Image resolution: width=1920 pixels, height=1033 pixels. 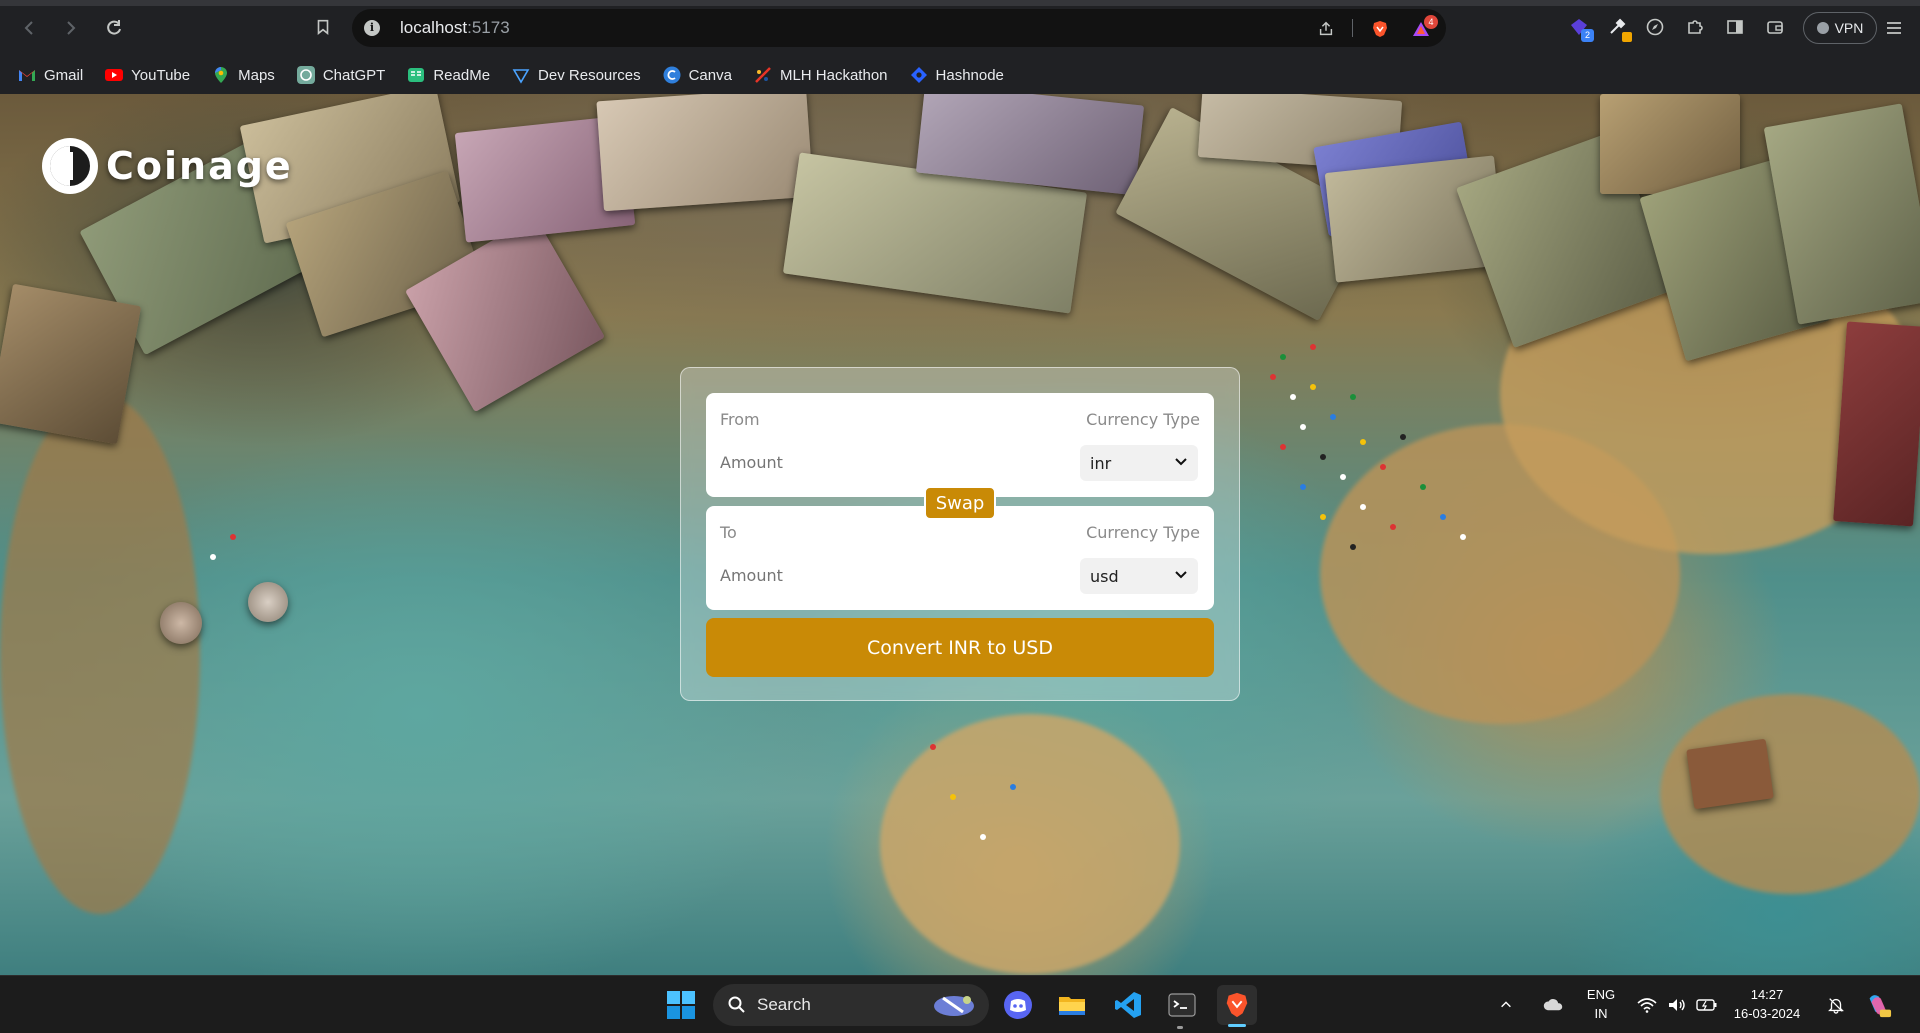 I want to click on cloud-icon, so click(x=1553, y=1005).